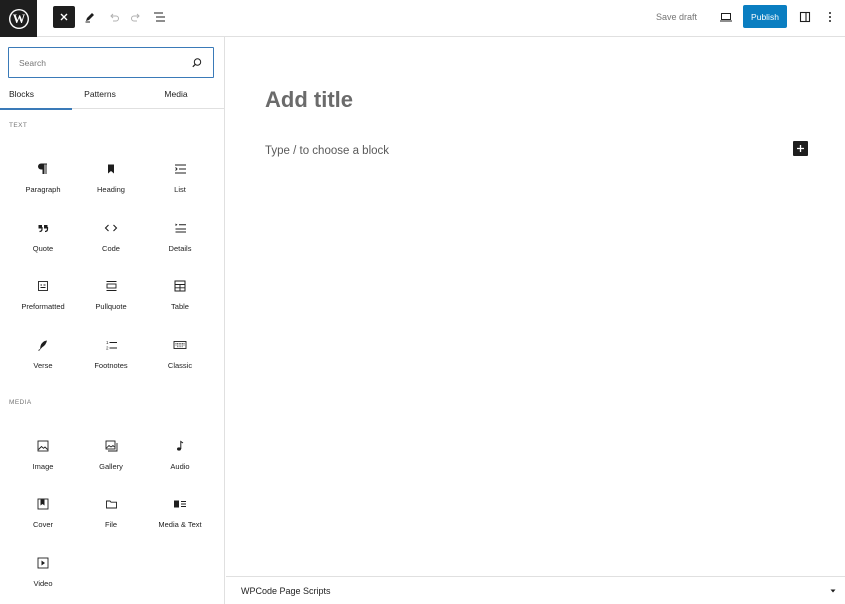 The image size is (845, 604). I want to click on block-pullquote: Pullquote, so click(111, 293).